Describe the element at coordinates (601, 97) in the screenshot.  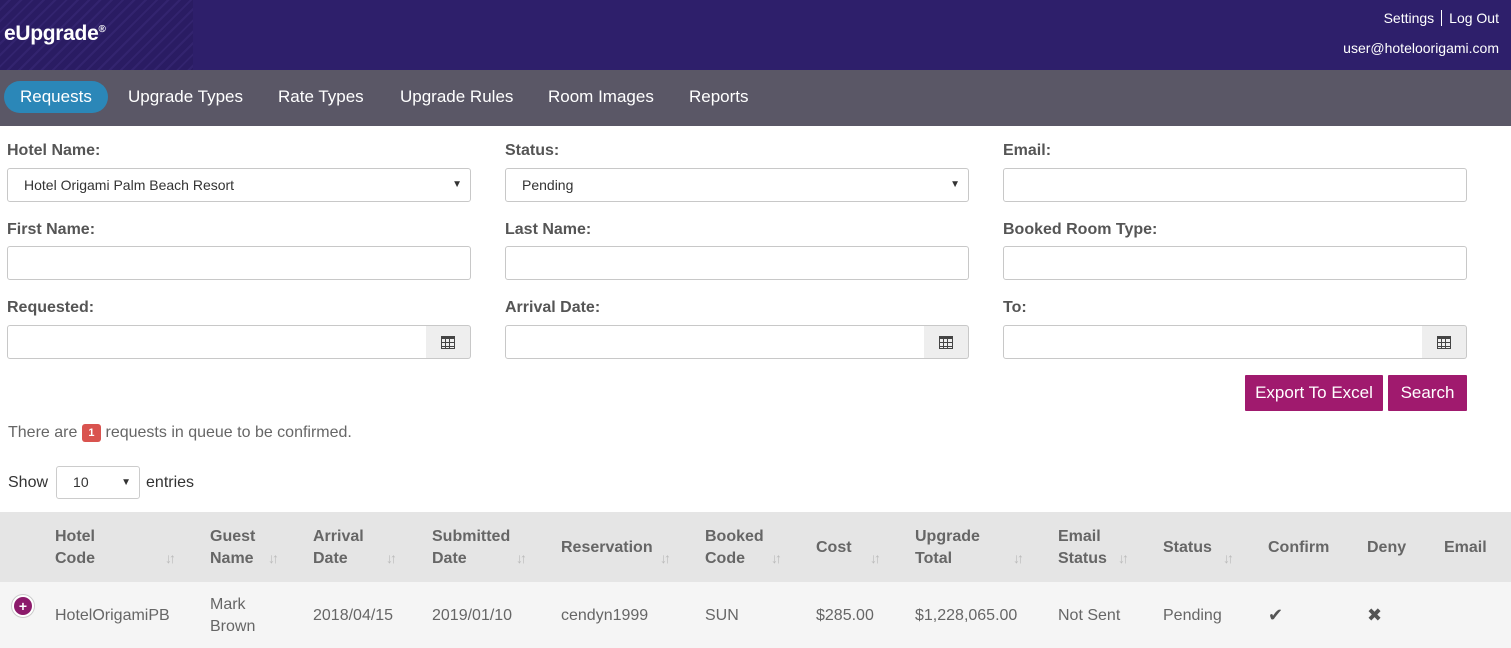
I see `tab-room-images: Room Images` at that location.